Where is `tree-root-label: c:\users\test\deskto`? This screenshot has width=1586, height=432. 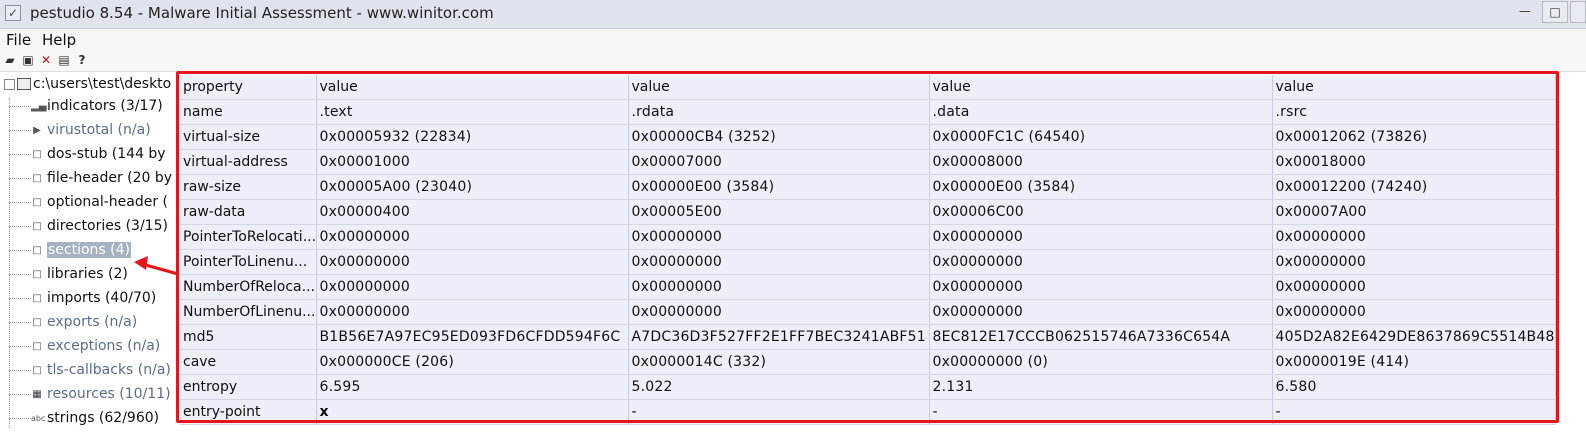 tree-root-label: c:\users\test\deskto is located at coordinates (102, 84).